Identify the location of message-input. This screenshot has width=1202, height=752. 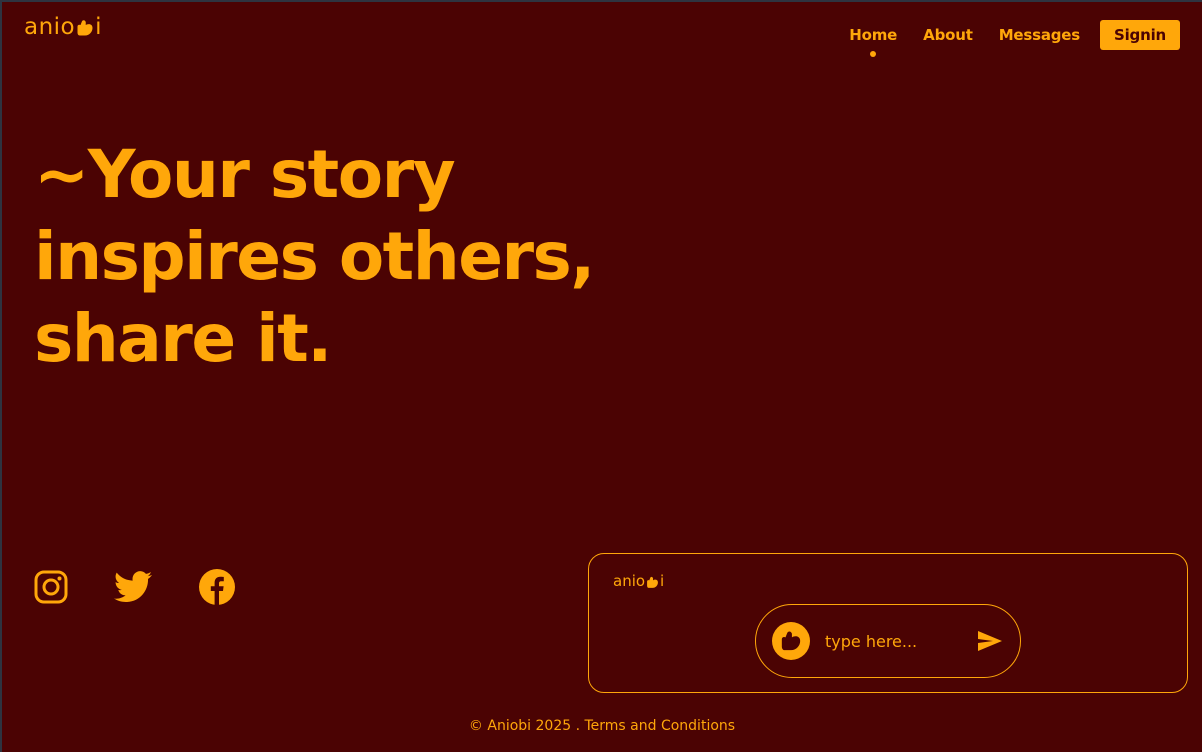
(895, 641).